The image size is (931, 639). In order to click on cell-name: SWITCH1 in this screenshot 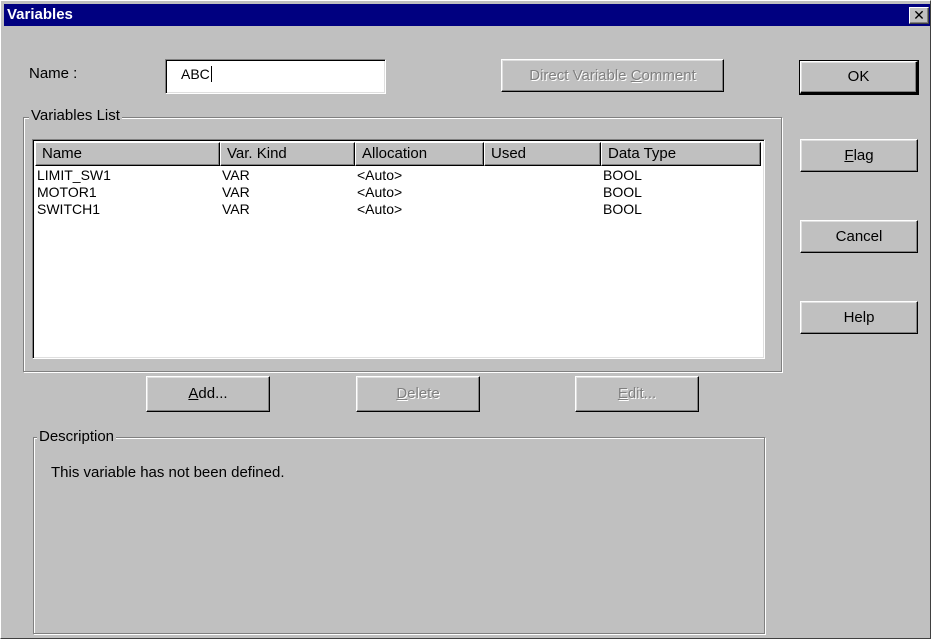, I will do `click(68, 209)`.